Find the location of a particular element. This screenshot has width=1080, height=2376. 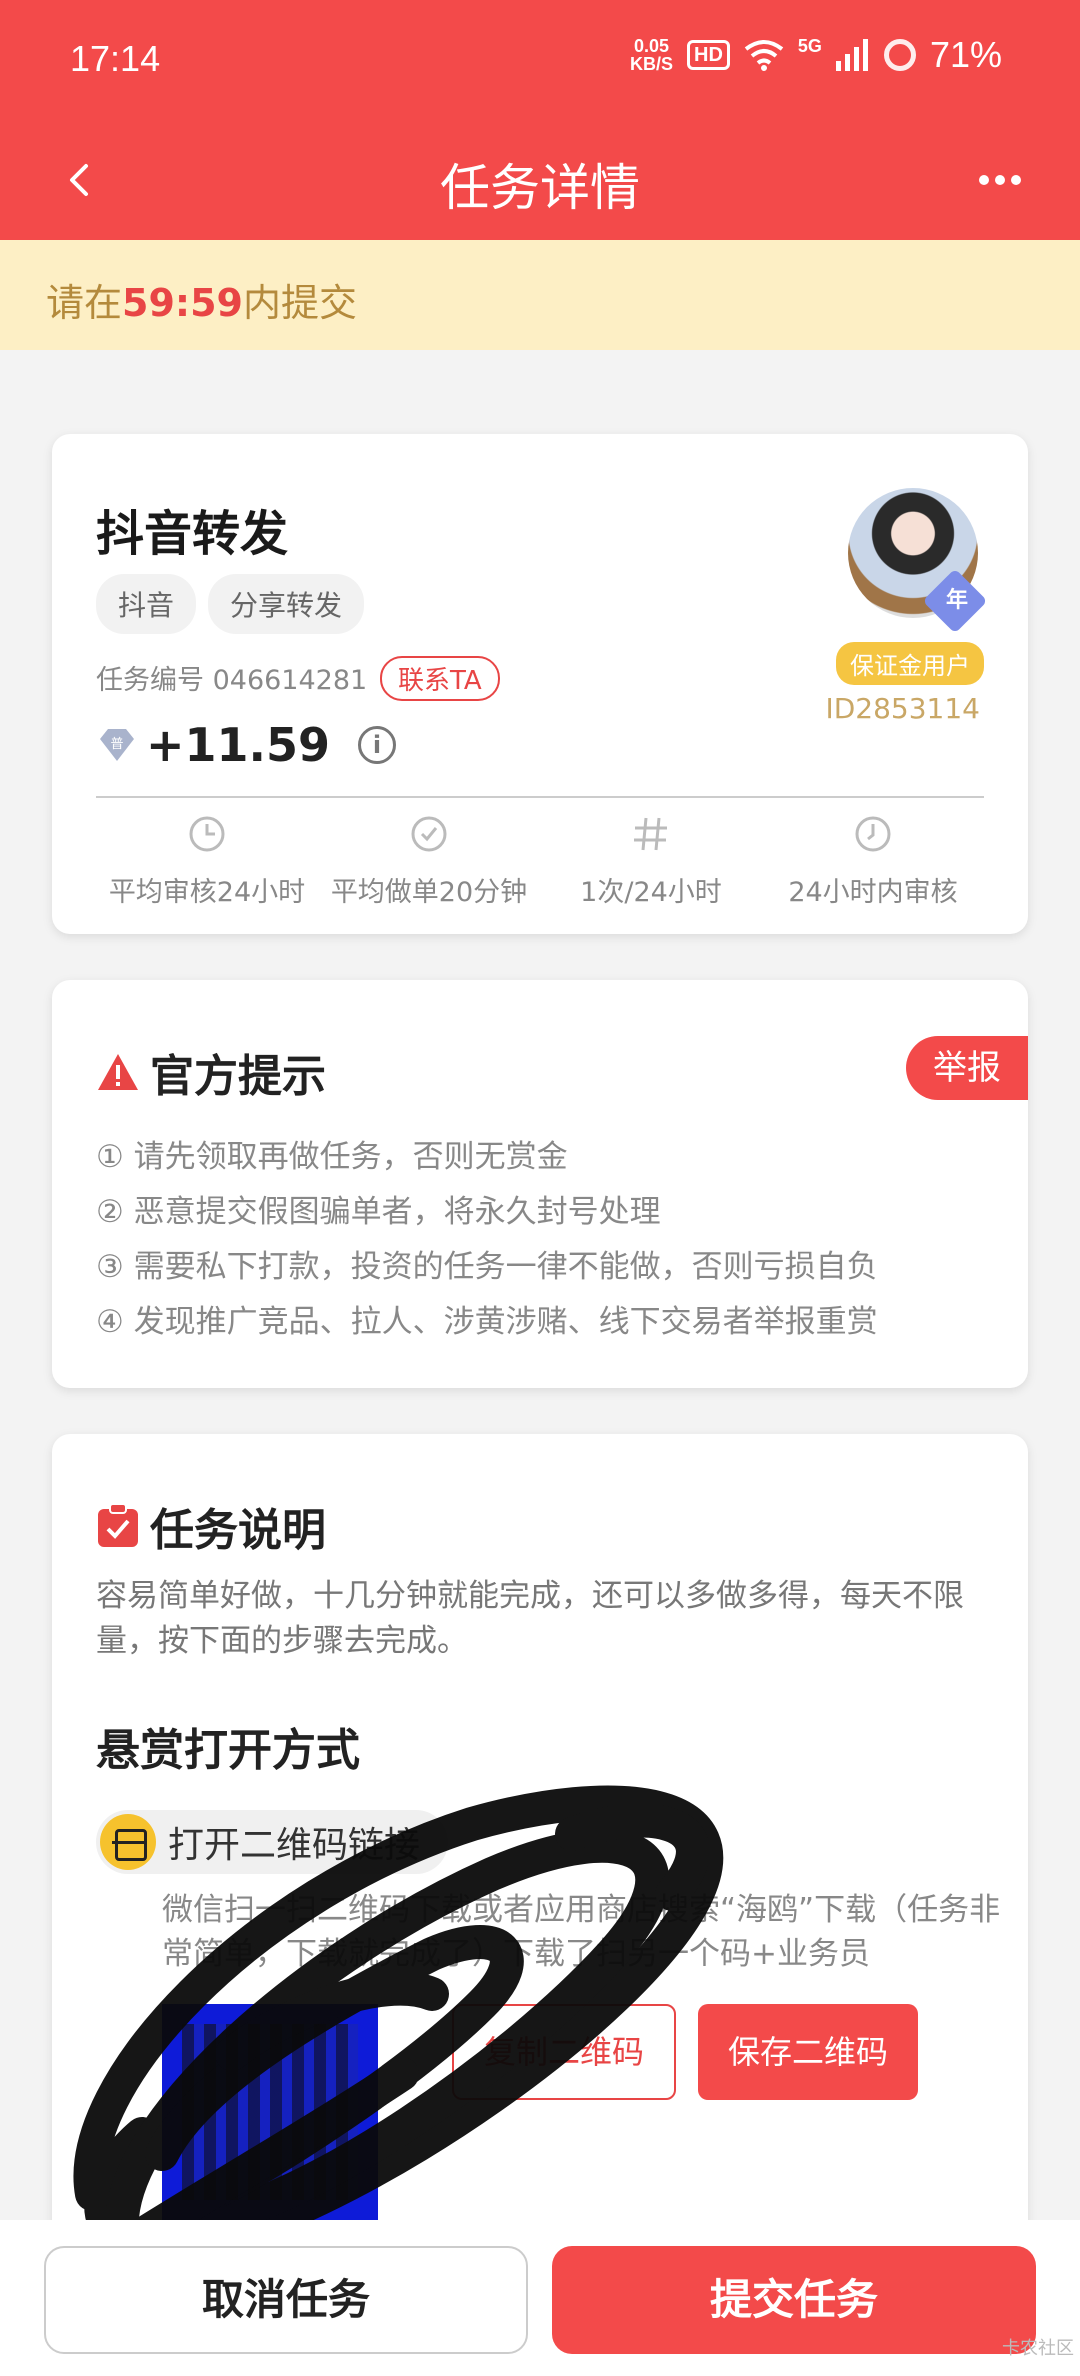

contact-button: 联系TA is located at coordinates (440, 678).